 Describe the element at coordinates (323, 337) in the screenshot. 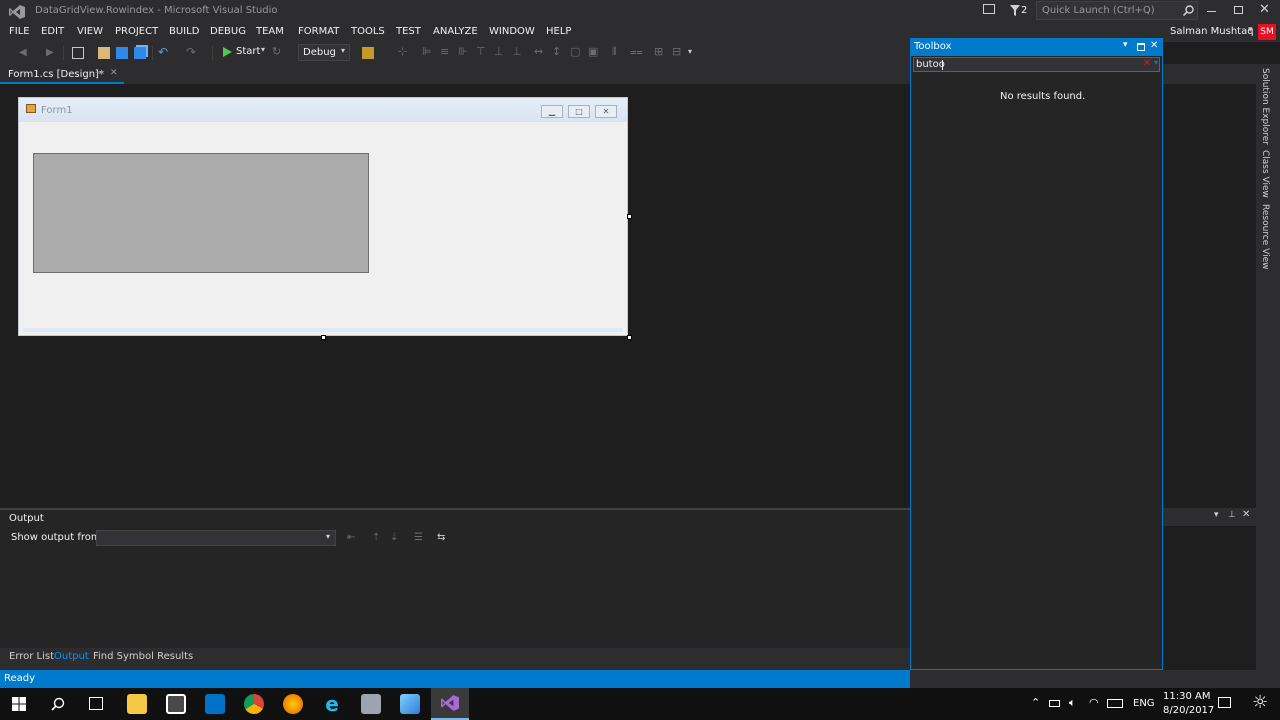

I see `resize-handle-bottom` at that location.